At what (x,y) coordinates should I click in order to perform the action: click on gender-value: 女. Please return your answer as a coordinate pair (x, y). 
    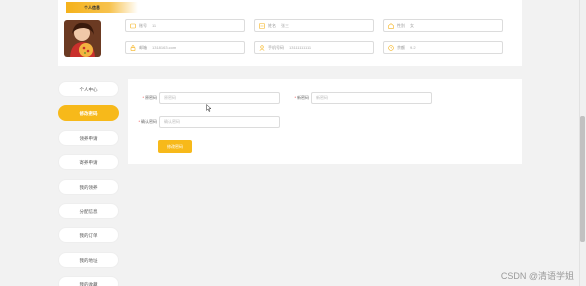
    Looking at the image, I should click on (412, 25).